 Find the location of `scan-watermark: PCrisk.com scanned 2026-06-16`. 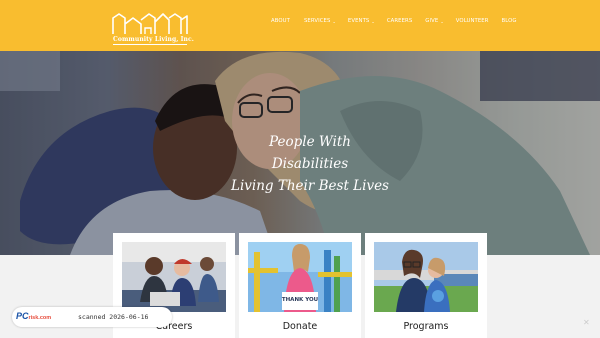

scan-watermark: PCrisk.com scanned 2026-06-16 is located at coordinates (92, 317).